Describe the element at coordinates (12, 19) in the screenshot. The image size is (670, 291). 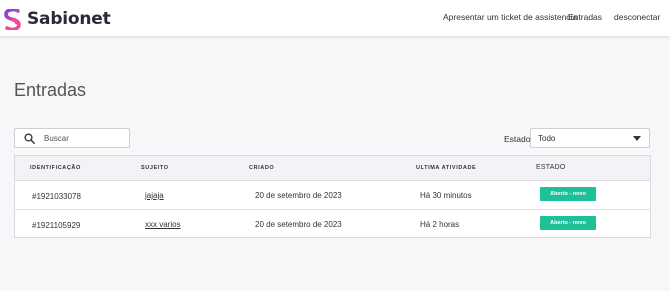
I see `sabionet-logo-icon` at that location.